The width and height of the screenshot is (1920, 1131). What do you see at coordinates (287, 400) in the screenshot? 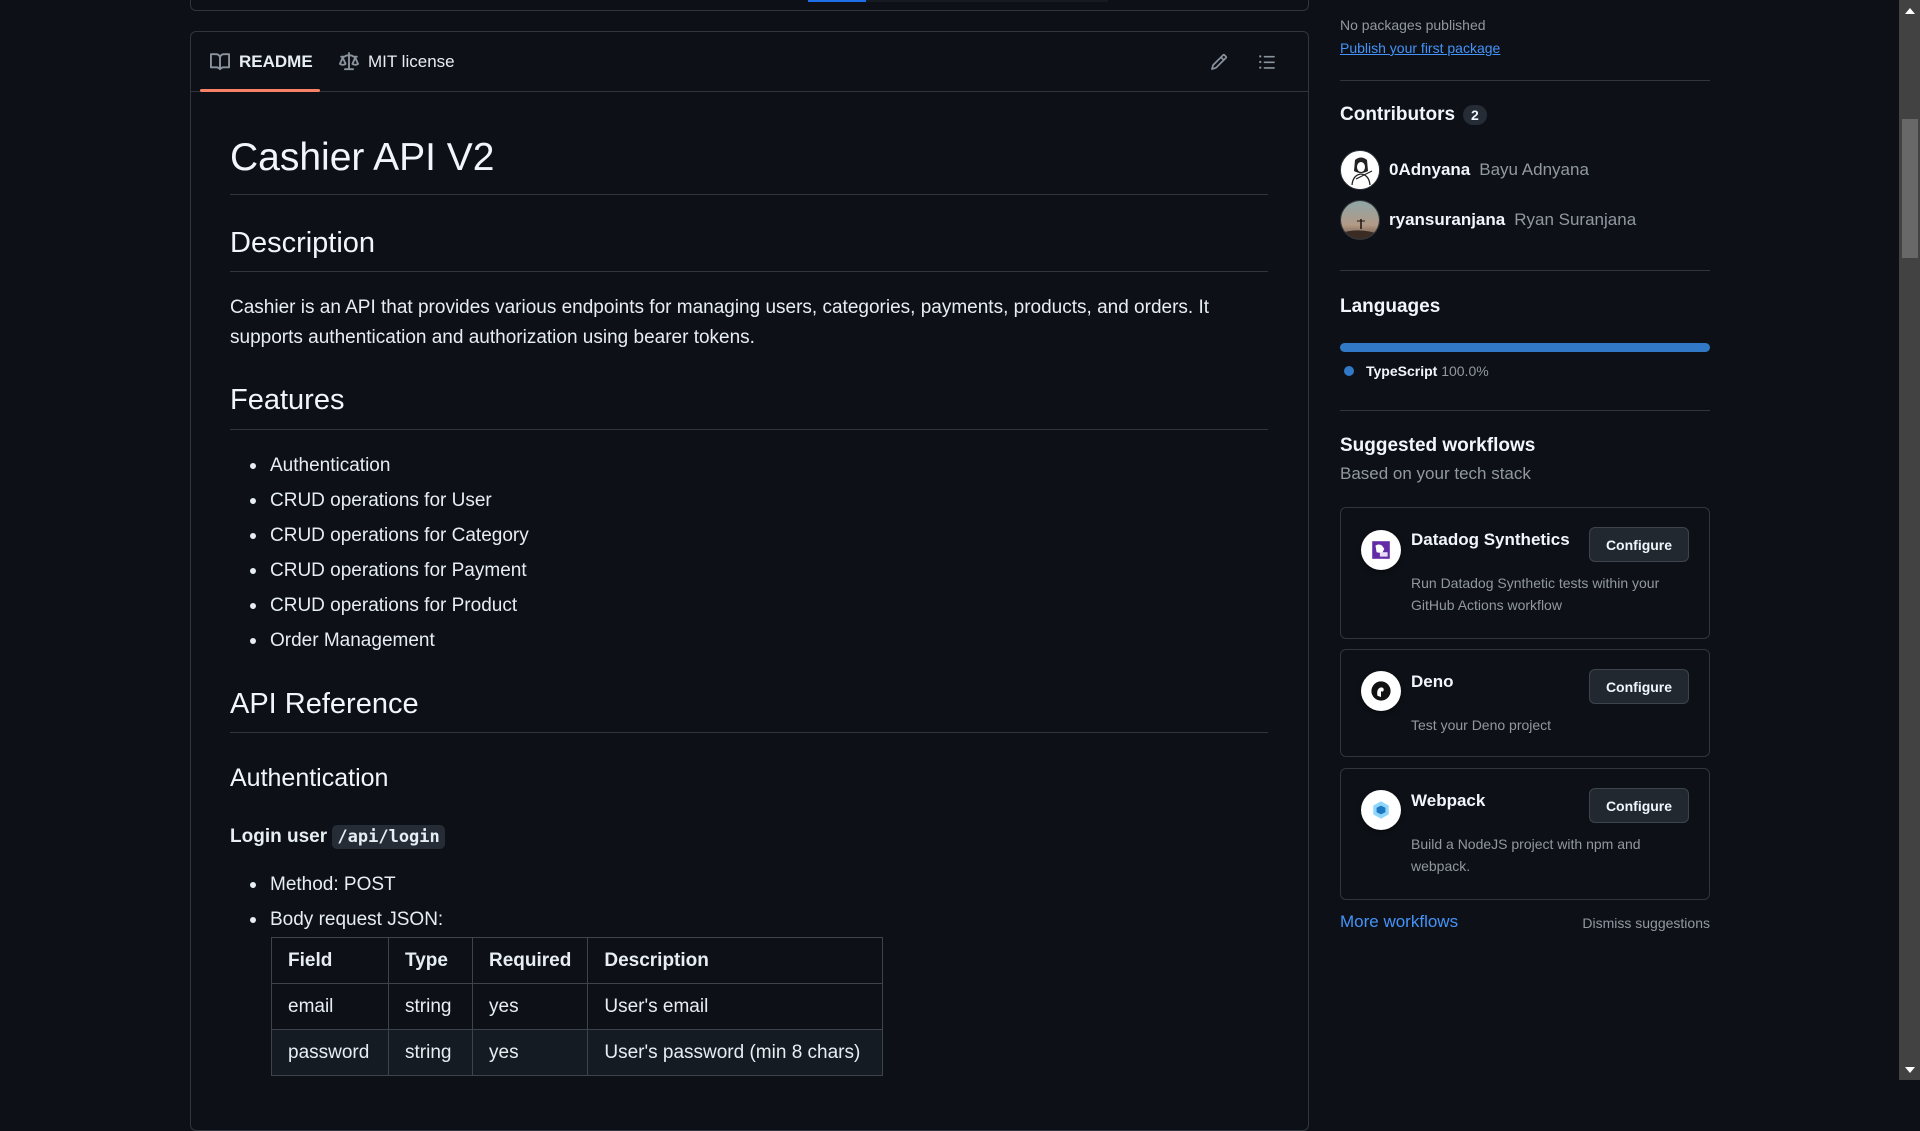
I see `features-heading: Features` at bounding box center [287, 400].